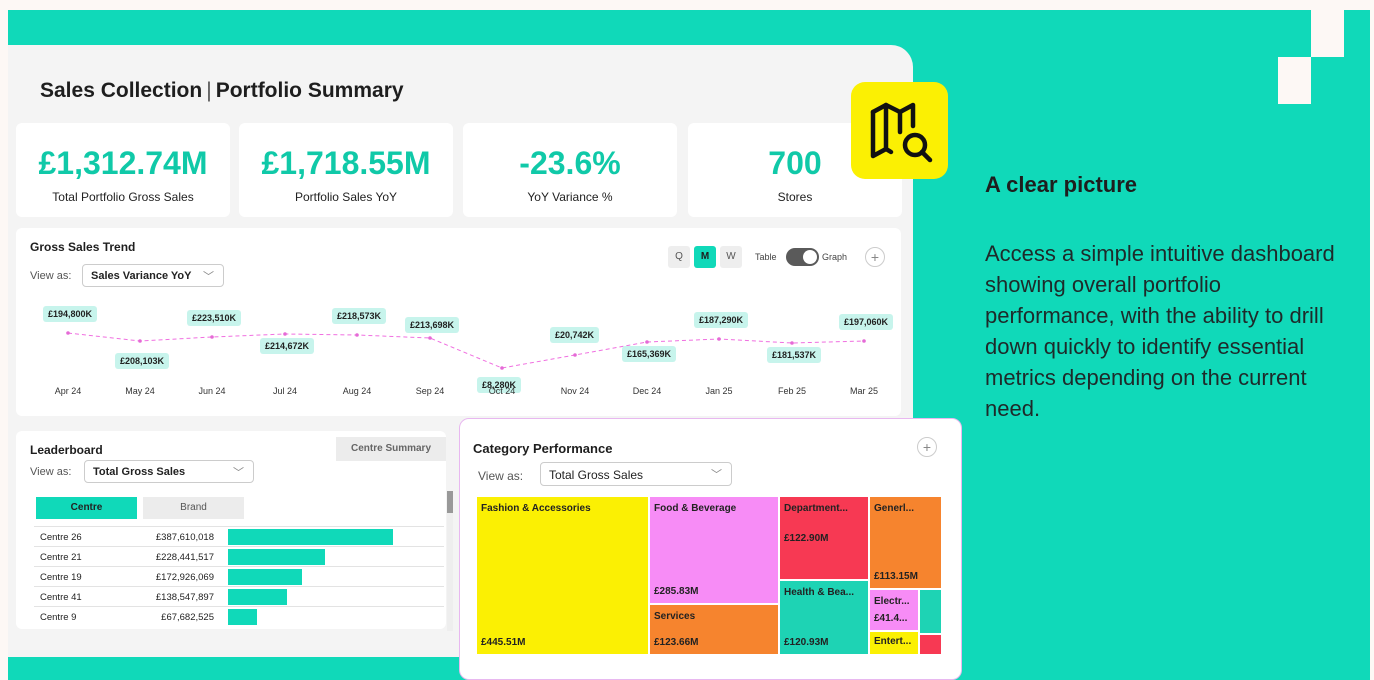  Describe the element at coordinates (121, 90) in the screenshot. I see `title-left: Sales Collection` at that location.